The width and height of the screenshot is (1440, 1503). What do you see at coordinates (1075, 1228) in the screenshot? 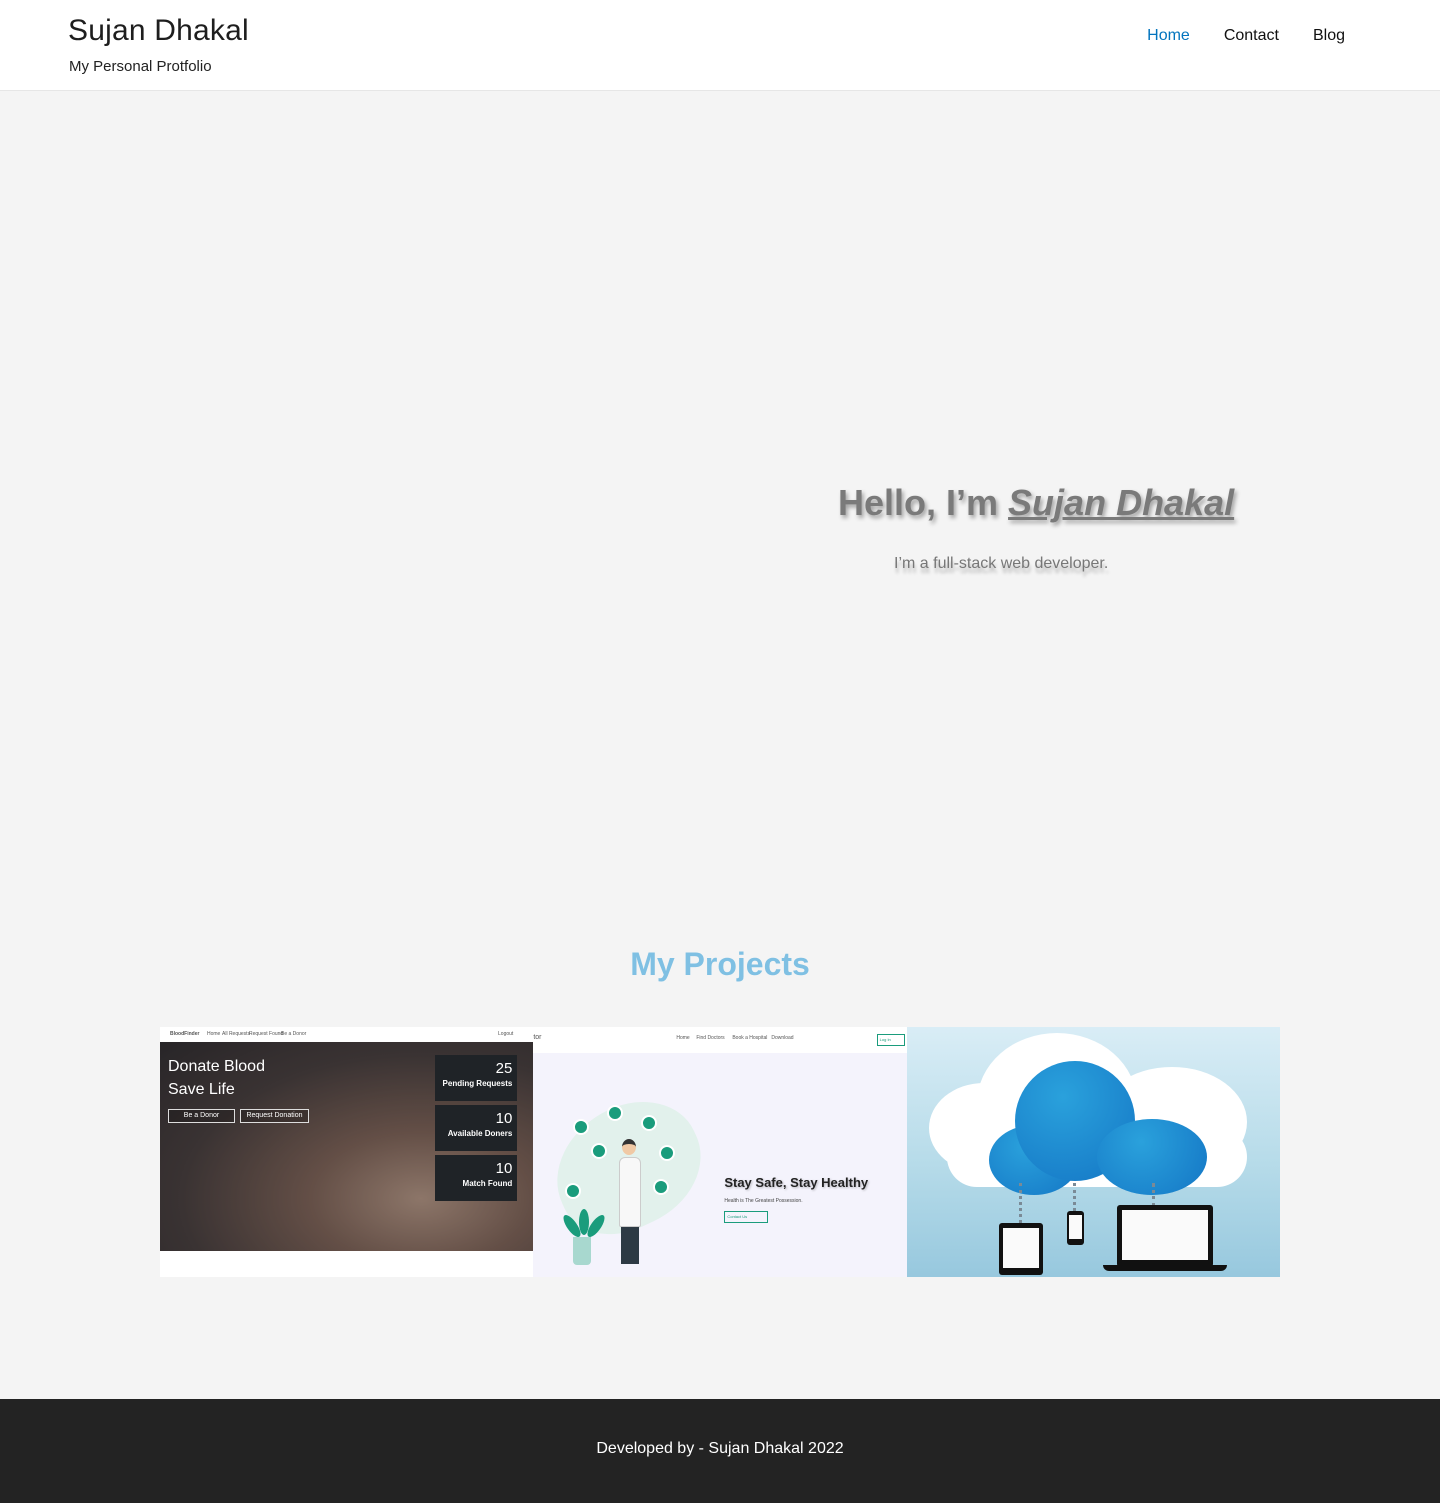
I see `phone-icon` at bounding box center [1075, 1228].